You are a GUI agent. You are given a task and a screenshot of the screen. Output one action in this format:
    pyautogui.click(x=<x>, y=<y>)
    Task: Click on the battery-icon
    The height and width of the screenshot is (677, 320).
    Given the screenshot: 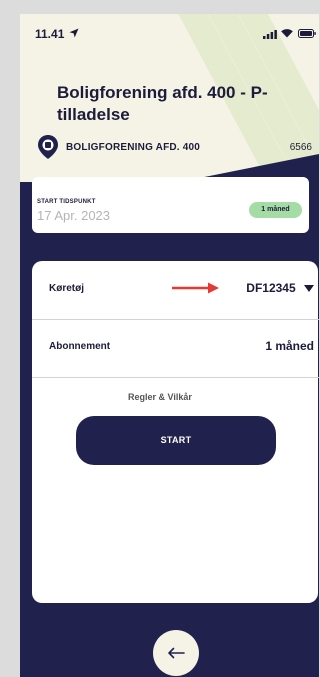 What is the action you would take?
    pyautogui.click(x=307, y=33)
    